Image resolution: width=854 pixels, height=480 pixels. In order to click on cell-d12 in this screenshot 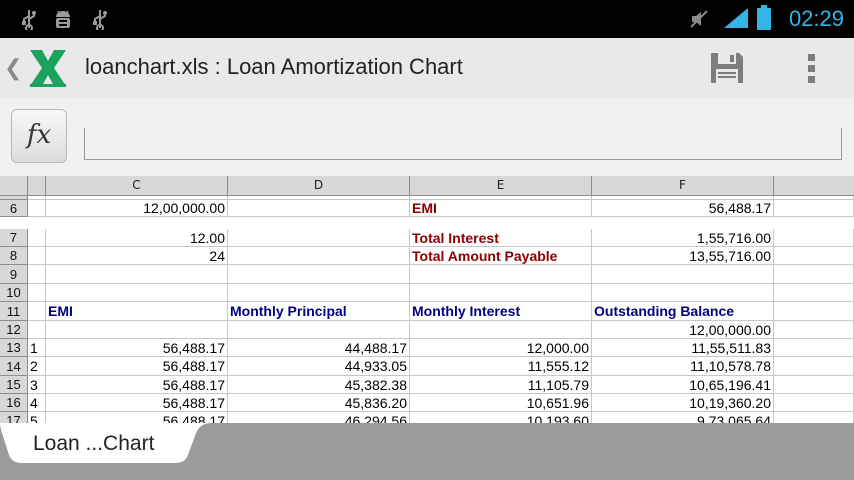, I will do `click(319, 330)`.